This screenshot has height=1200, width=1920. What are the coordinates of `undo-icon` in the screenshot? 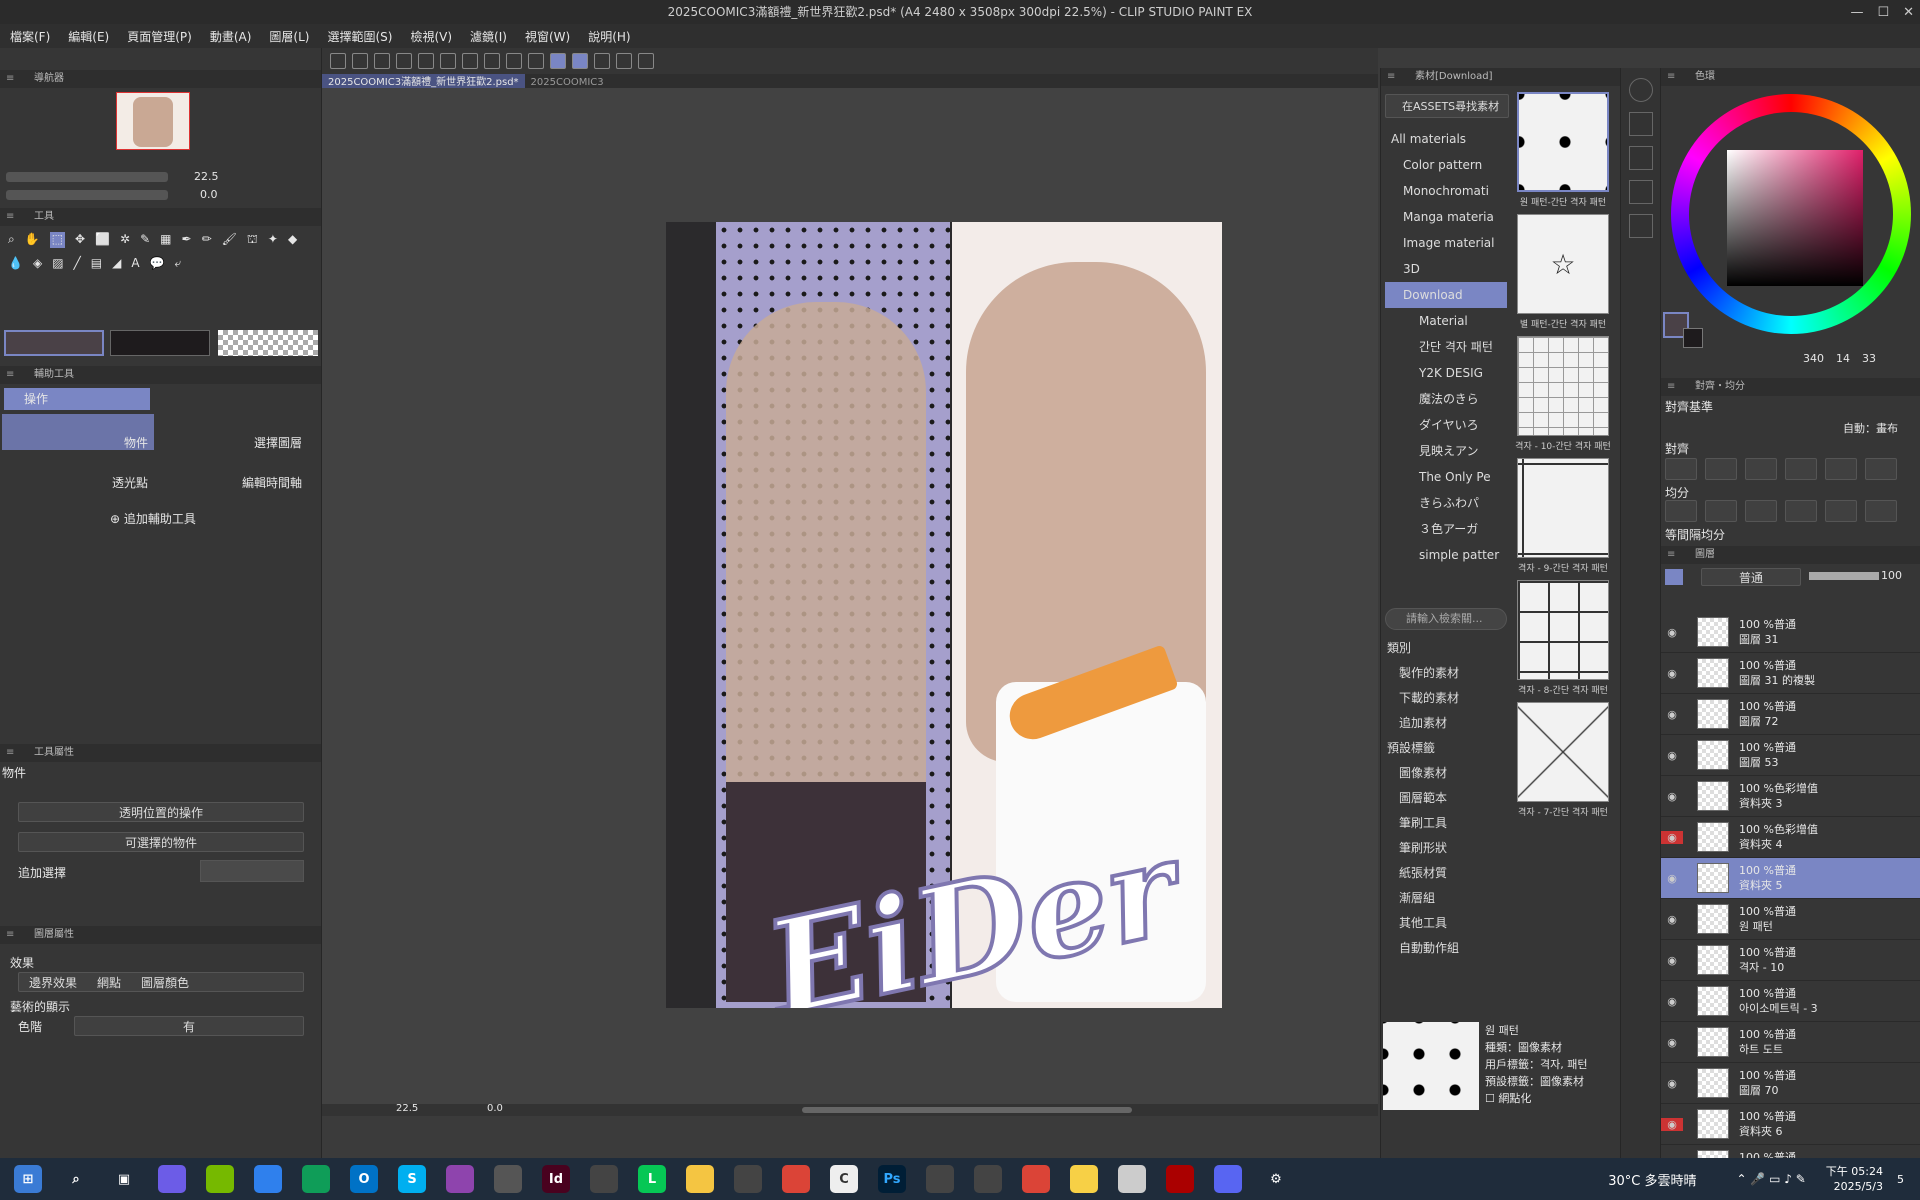 It's located at (426, 61).